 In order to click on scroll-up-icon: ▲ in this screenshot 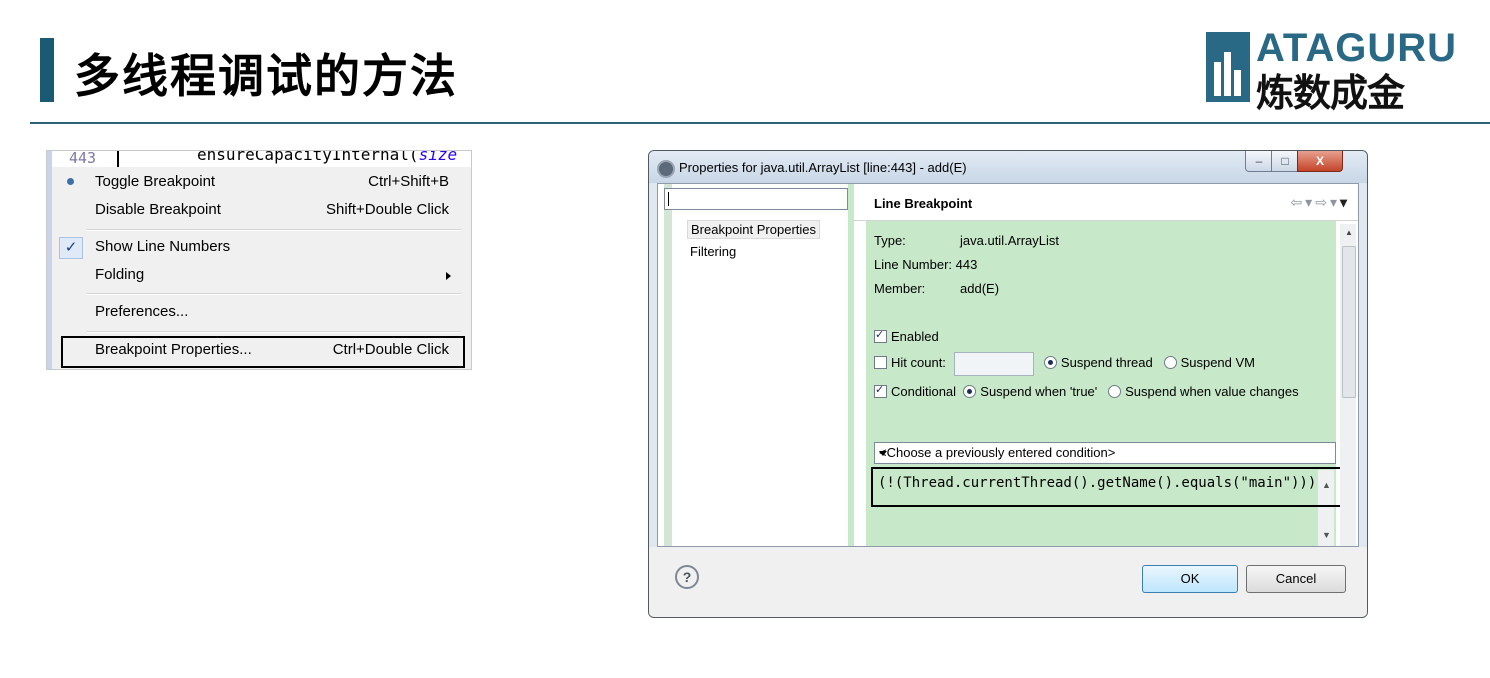, I will do `click(1349, 232)`.